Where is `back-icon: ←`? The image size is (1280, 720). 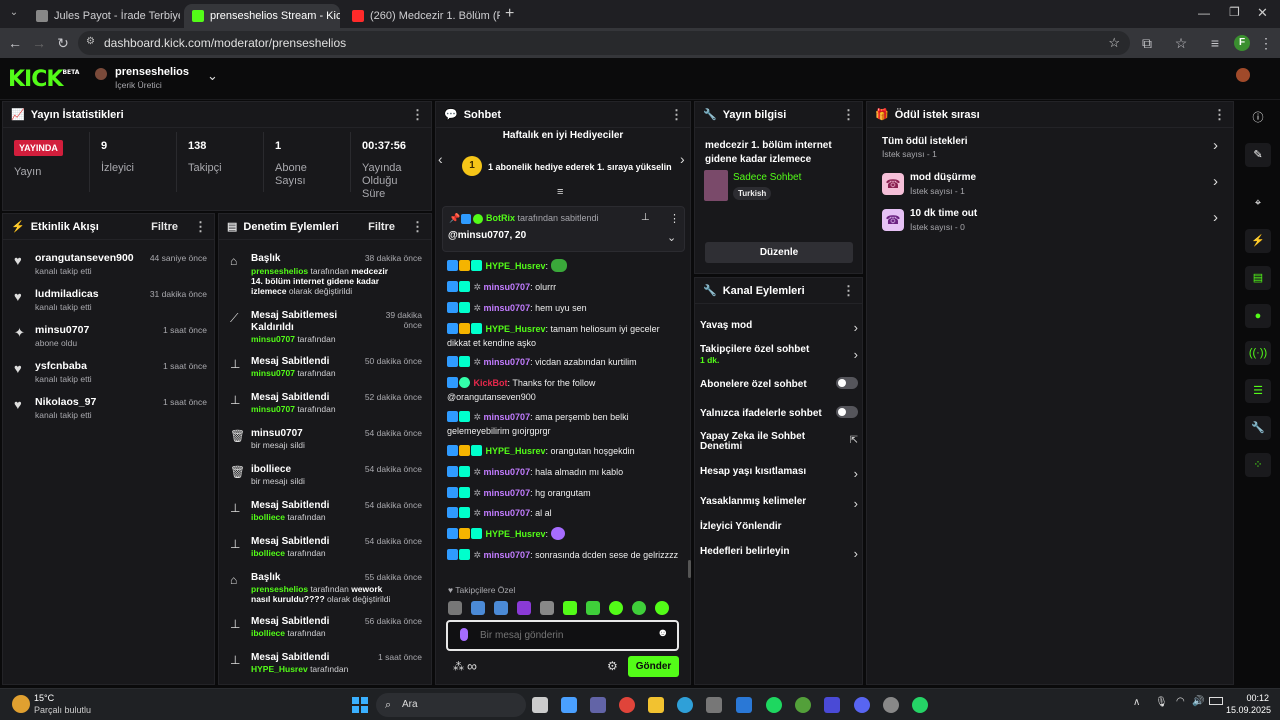
back-icon: ← is located at coordinates (15, 43).